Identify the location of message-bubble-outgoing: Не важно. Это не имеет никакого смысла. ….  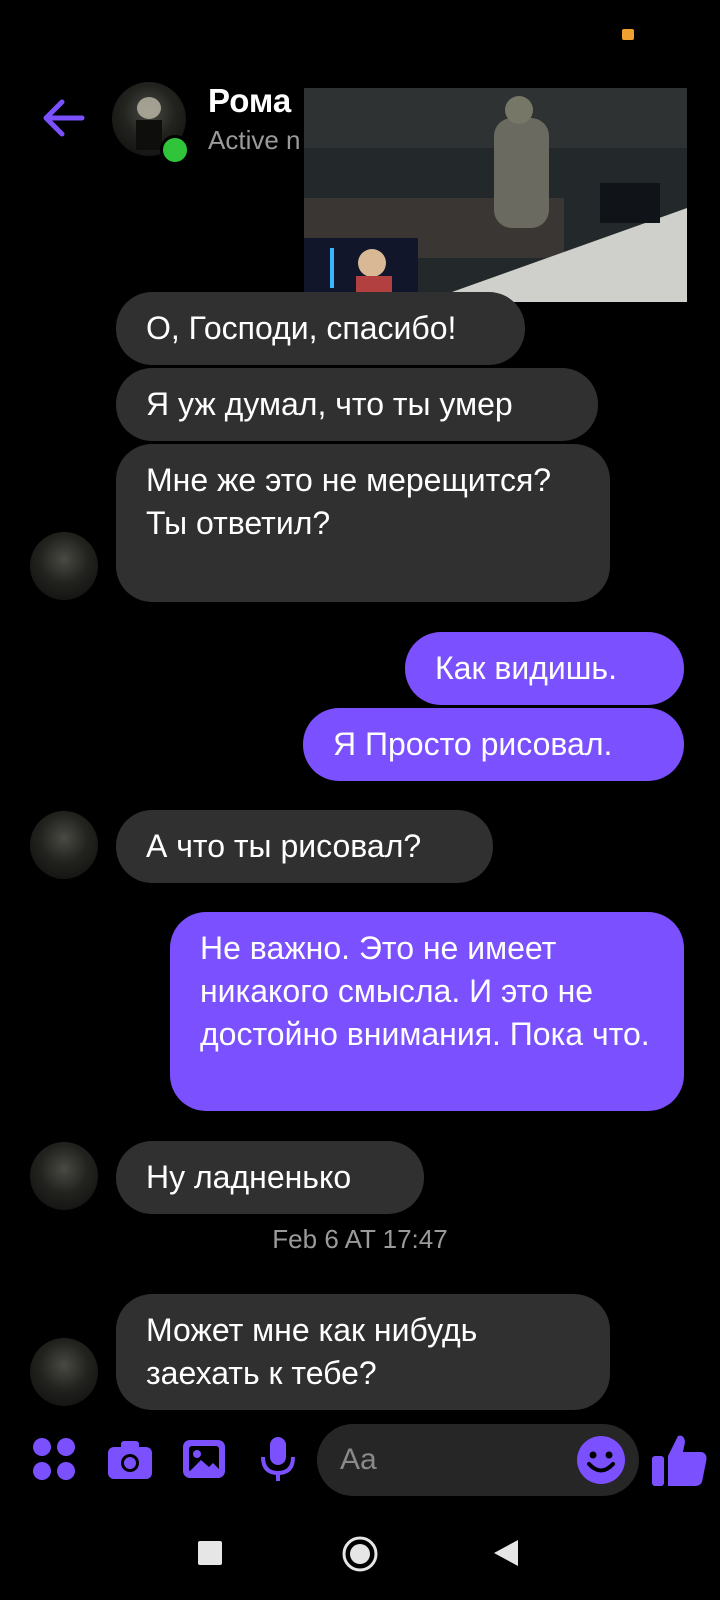
(427, 1011).